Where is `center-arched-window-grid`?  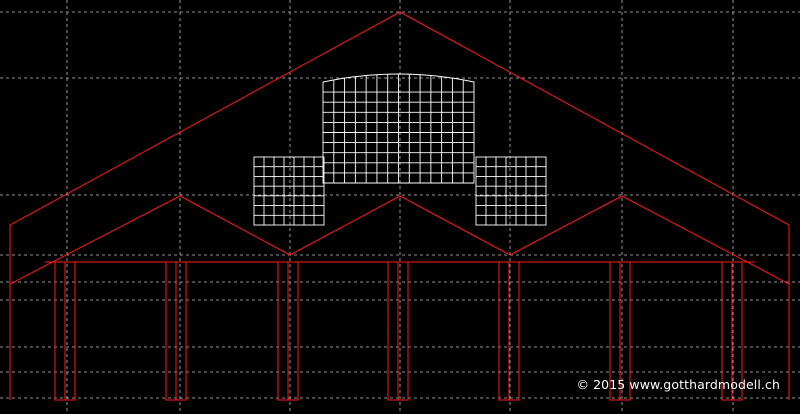 center-arched-window-grid is located at coordinates (398, 128).